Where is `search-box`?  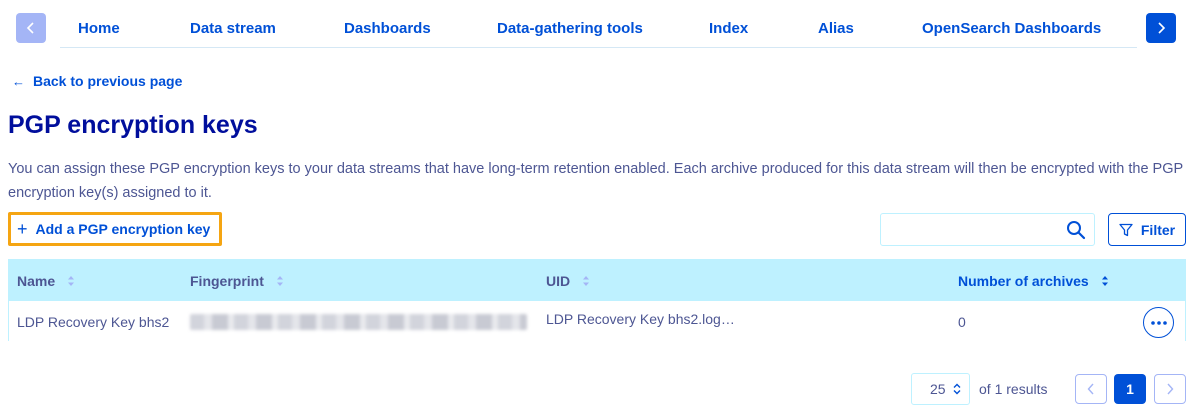
search-box is located at coordinates (987, 229).